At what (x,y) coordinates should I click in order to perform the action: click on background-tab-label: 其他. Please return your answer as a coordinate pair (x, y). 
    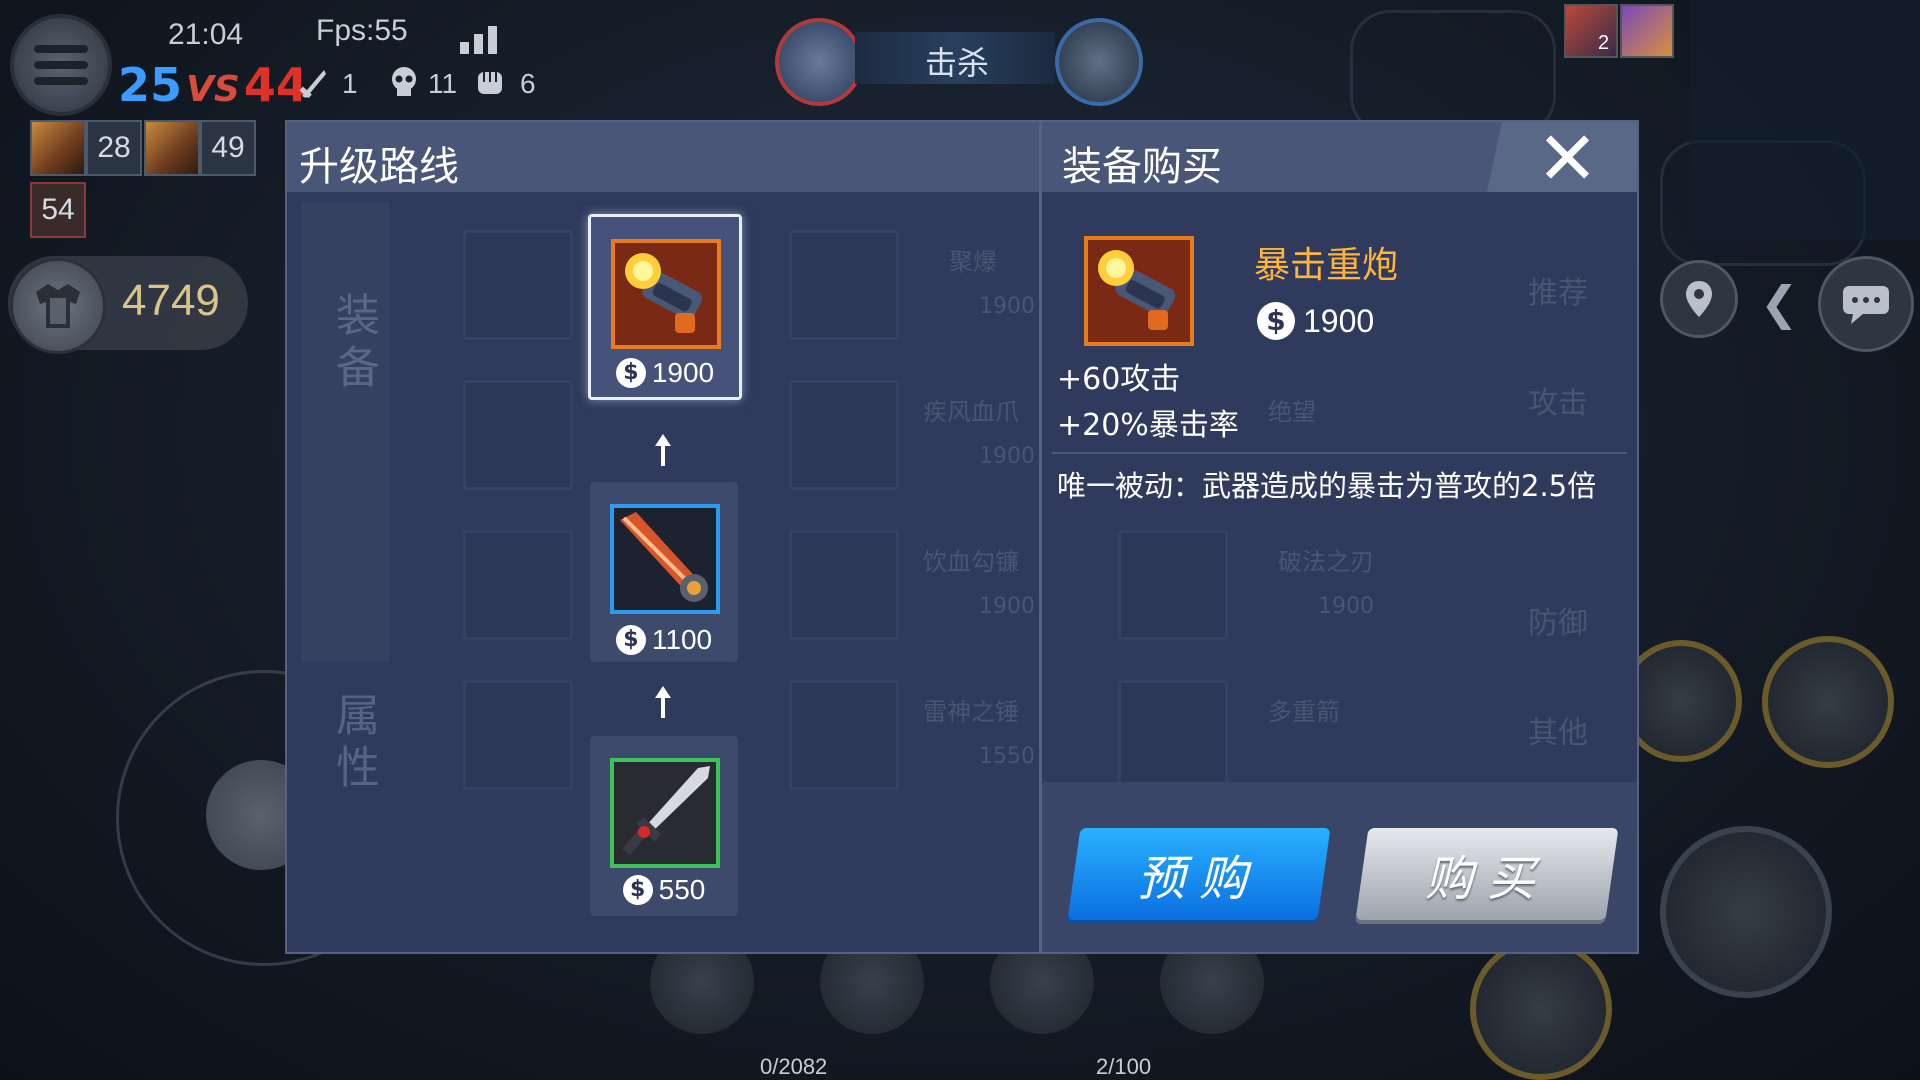
    Looking at the image, I should click on (1558, 733).